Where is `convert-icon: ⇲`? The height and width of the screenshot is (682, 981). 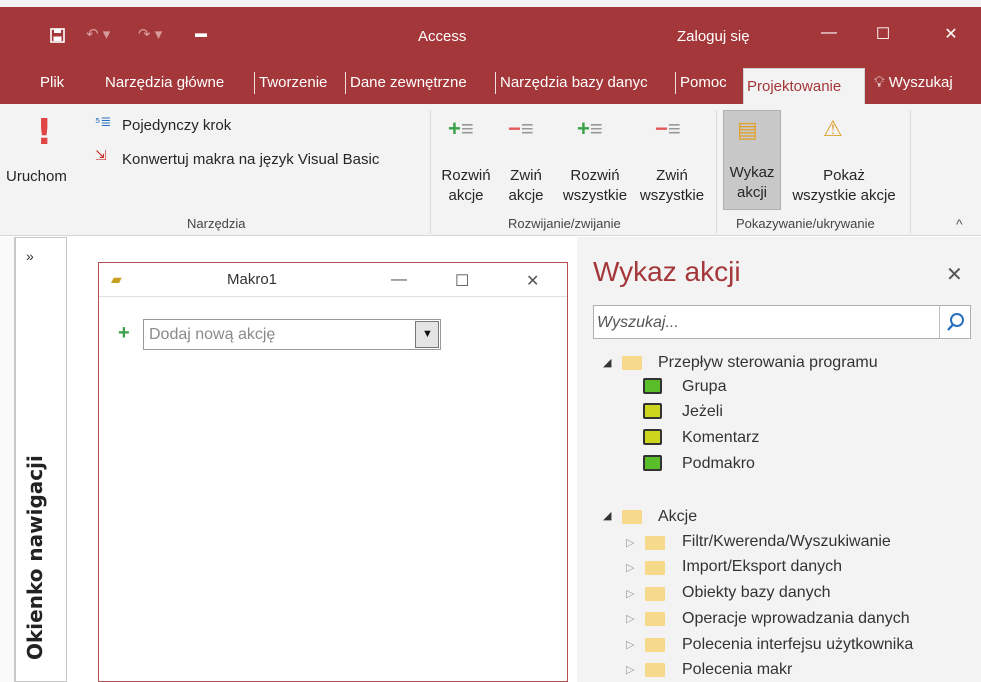
convert-icon: ⇲ is located at coordinates (101, 155).